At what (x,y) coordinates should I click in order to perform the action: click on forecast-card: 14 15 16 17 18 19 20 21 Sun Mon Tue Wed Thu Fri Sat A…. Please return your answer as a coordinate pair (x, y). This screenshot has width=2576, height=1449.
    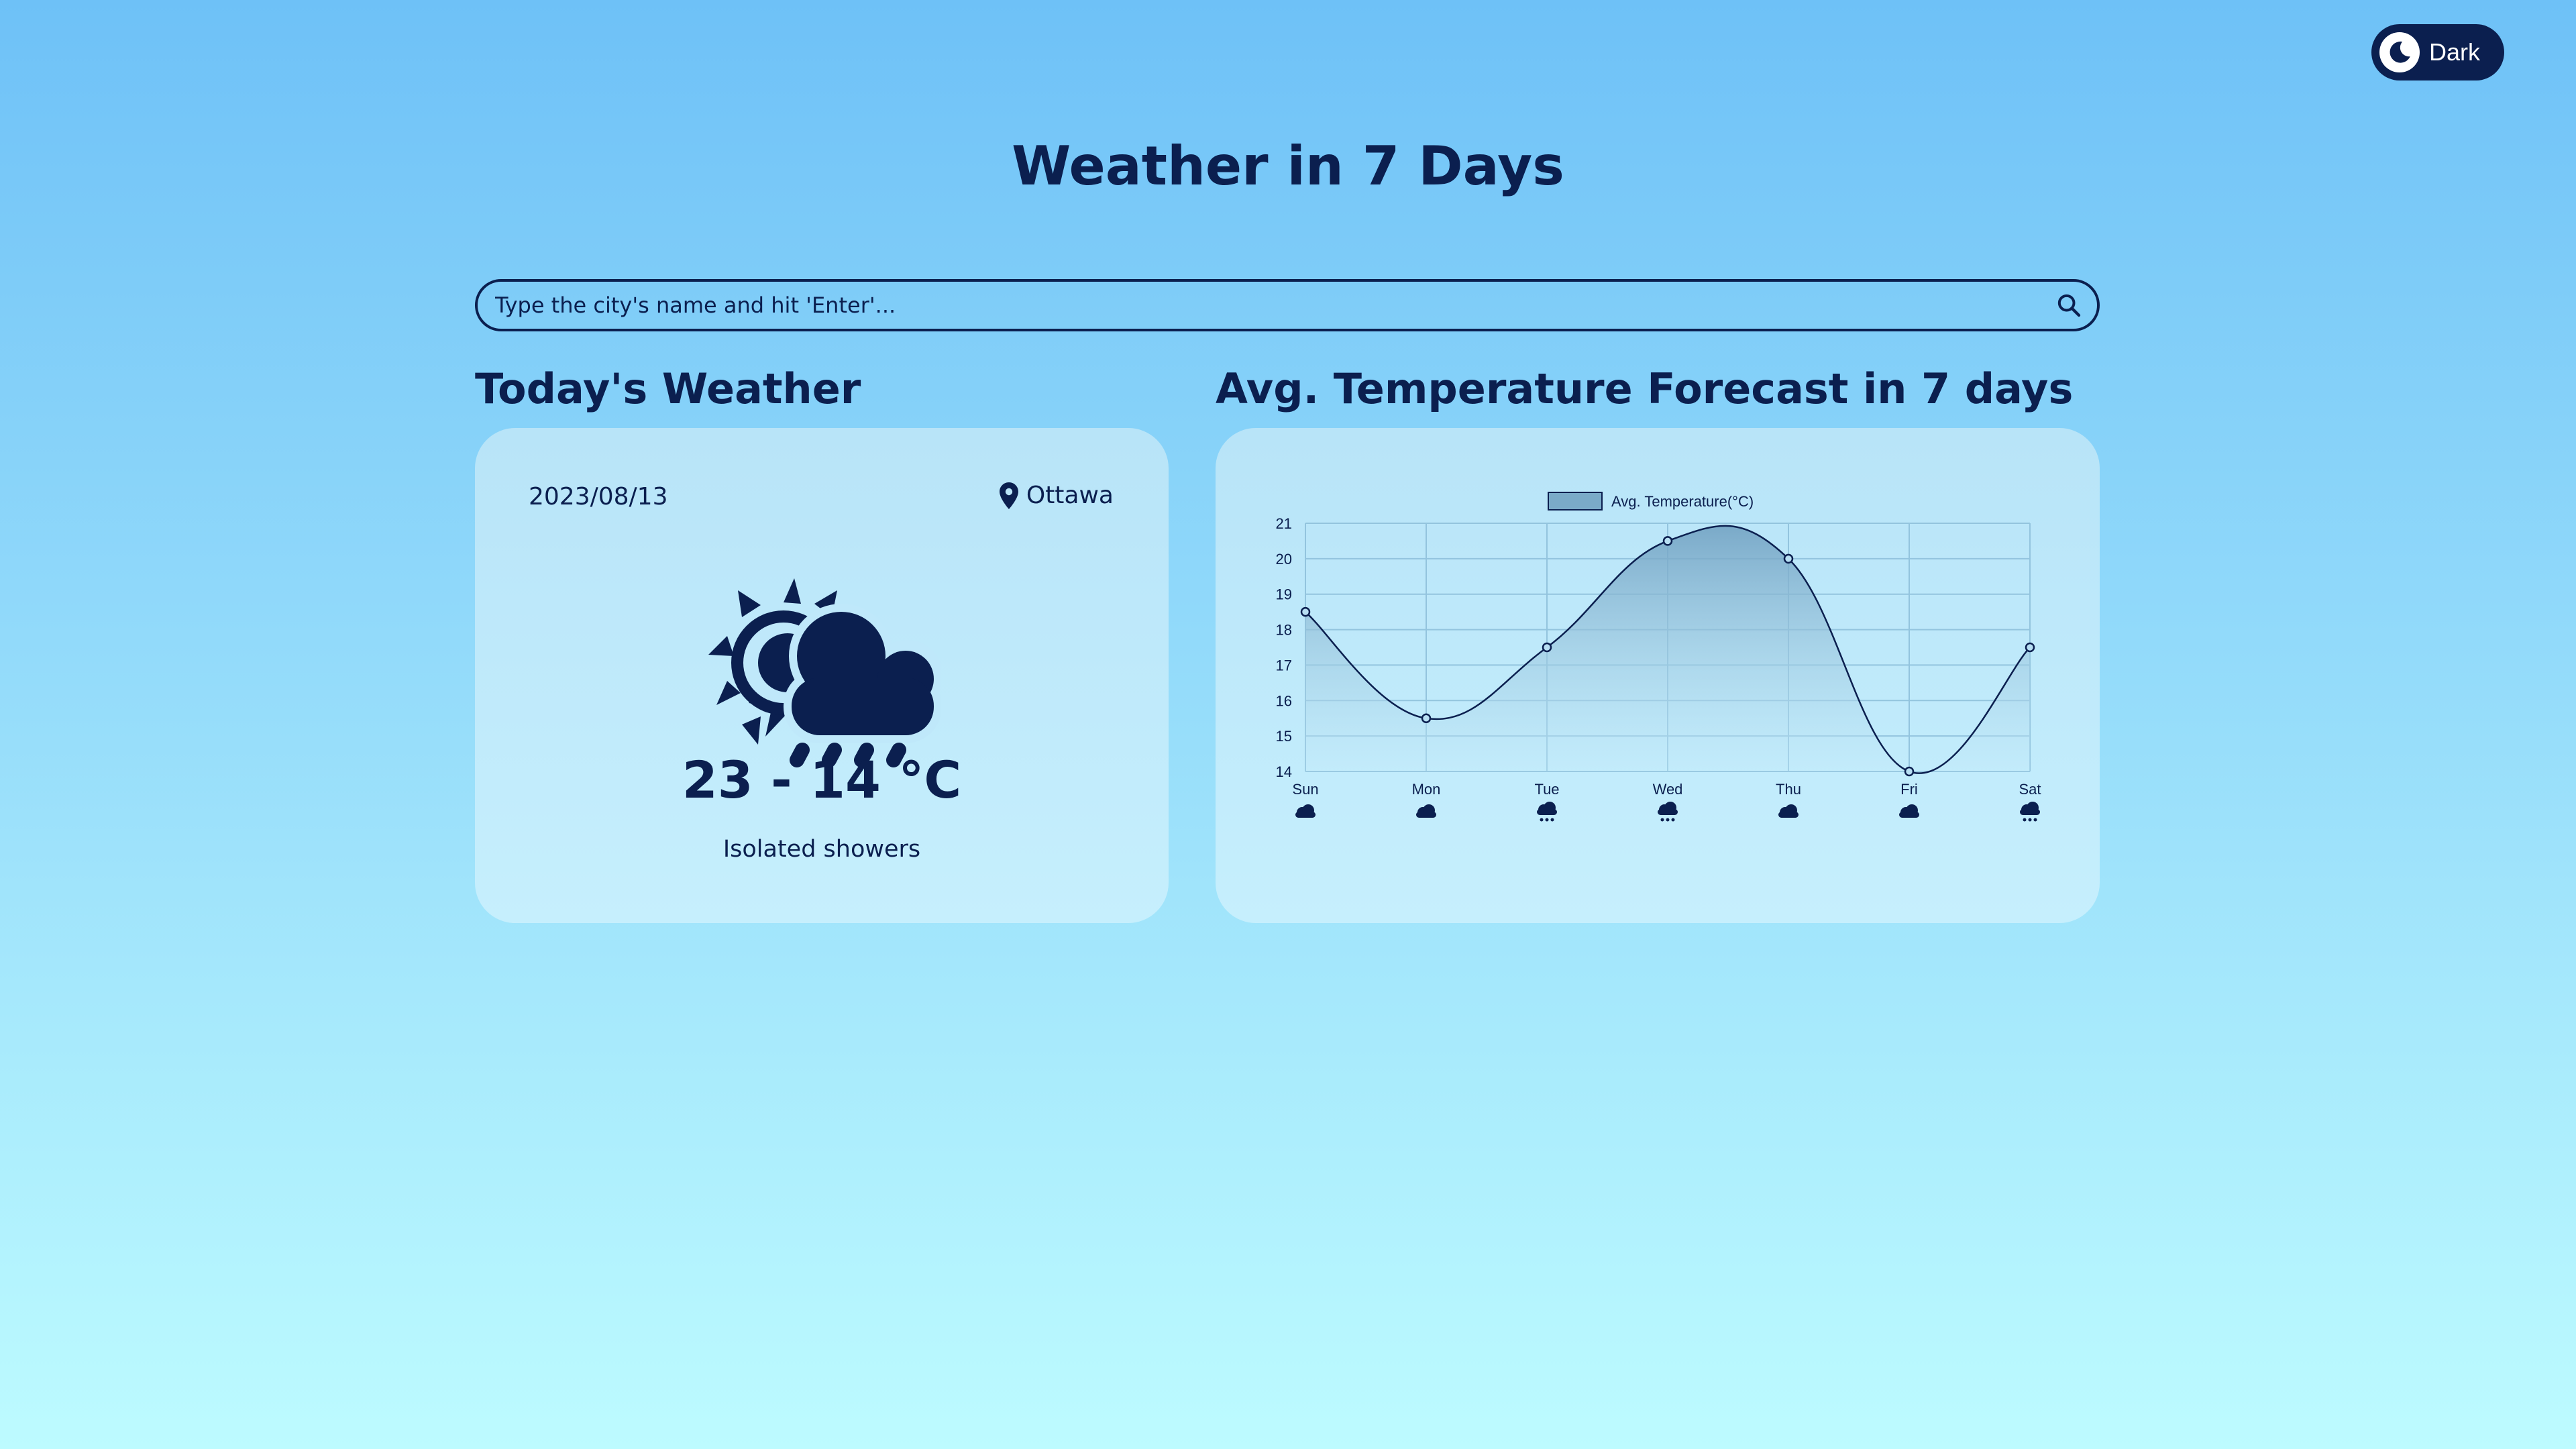
    Looking at the image, I should click on (1658, 675).